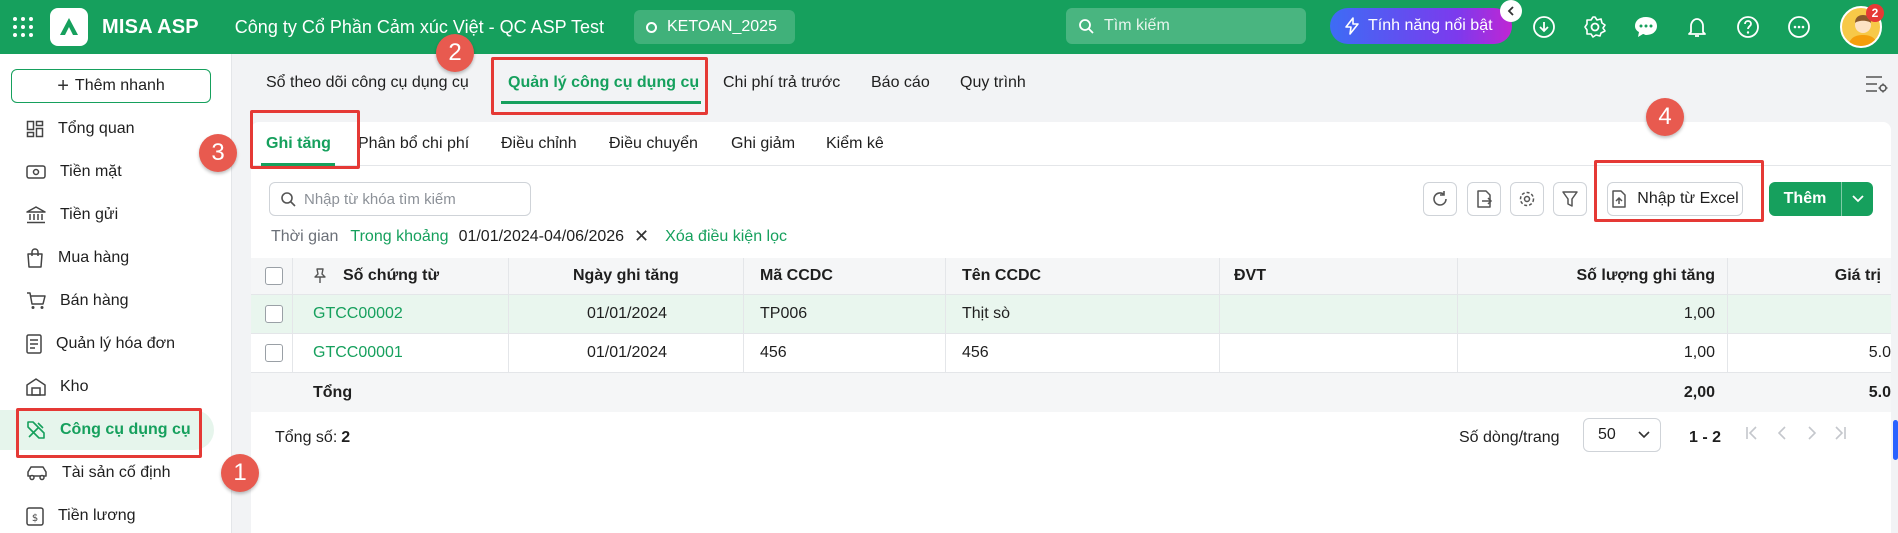 This screenshot has height=533, width=1898. What do you see at coordinates (1646, 27) in the screenshot?
I see `chat-icon` at bounding box center [1646, 27].